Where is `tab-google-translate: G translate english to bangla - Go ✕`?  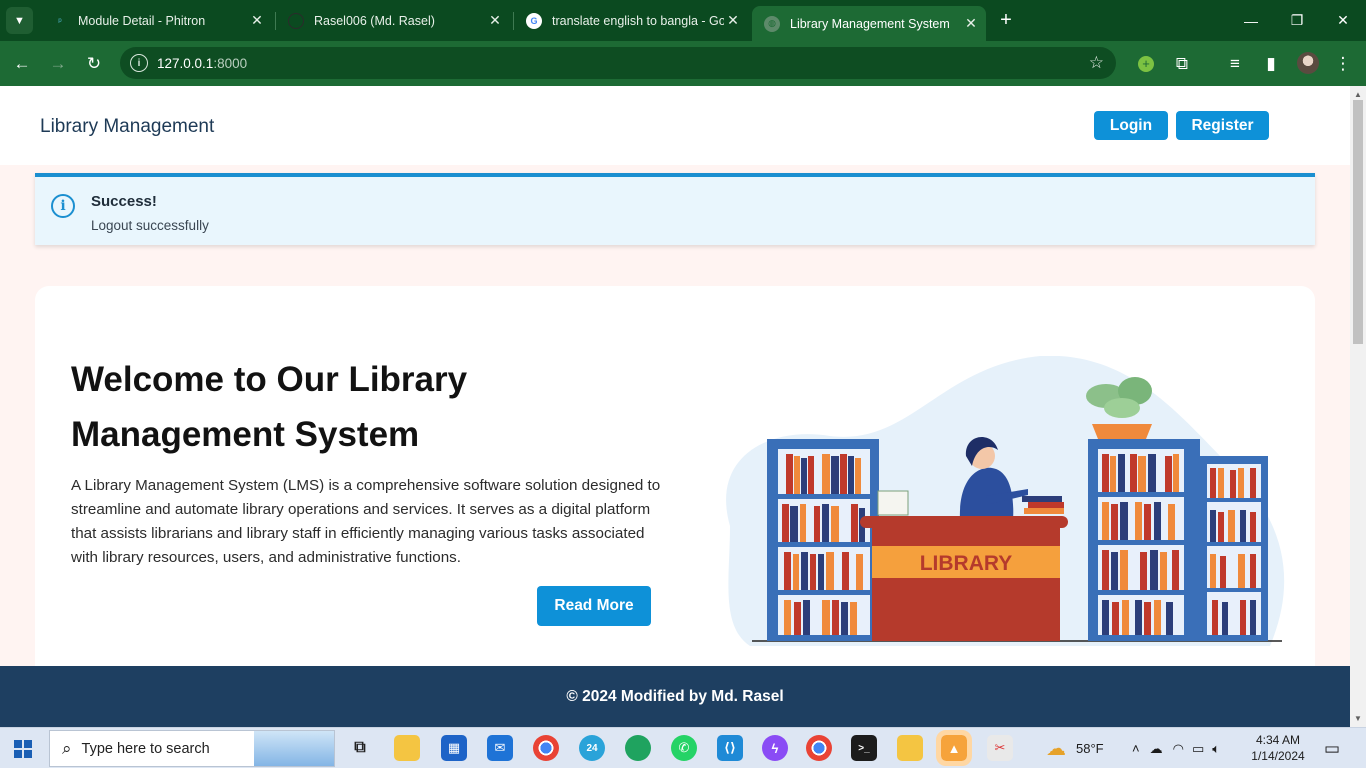 tab-google-translate: G translate english to bangla - Go ✕ is located at coordinates (631, 20).